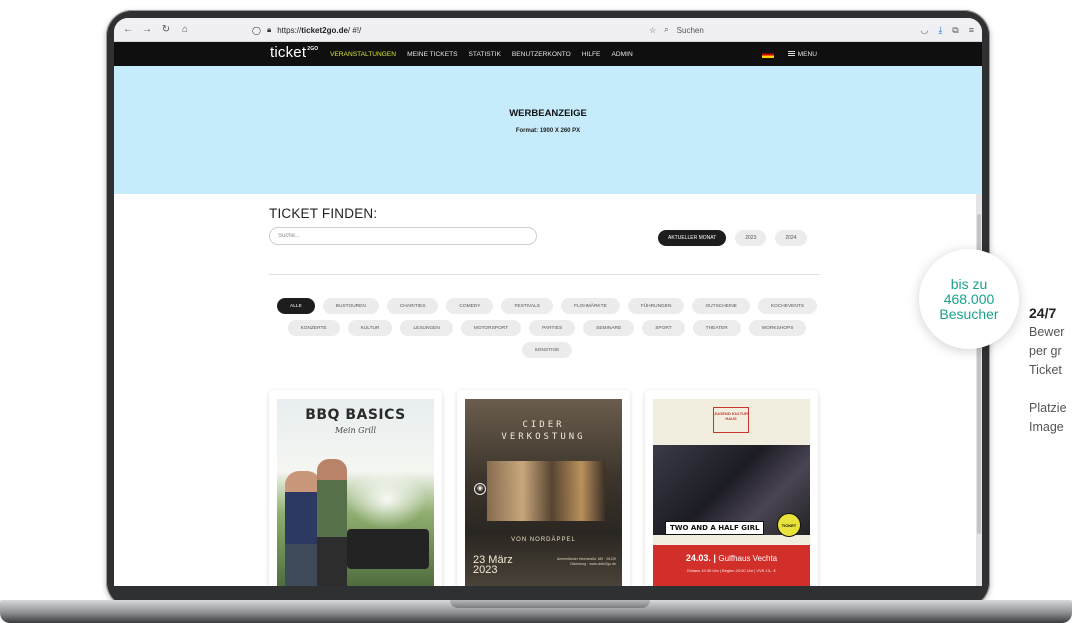  I want to click on category-alle: ALLE, so click(296, 306).